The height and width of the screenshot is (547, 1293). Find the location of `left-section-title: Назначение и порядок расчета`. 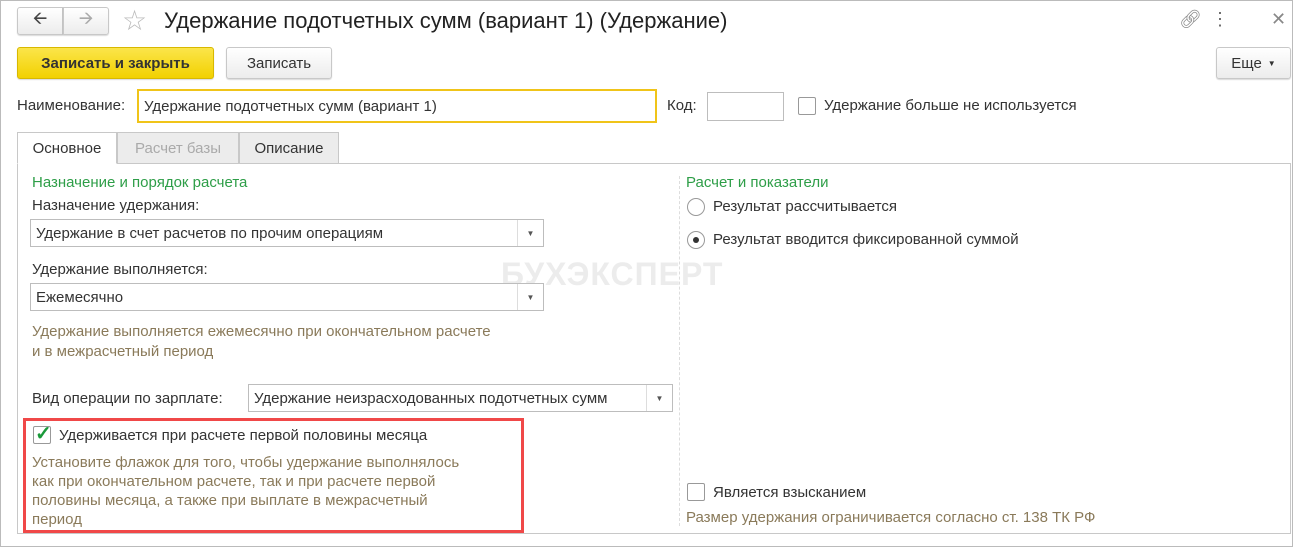

left-section-title: Назначение и порядок расчета is located at coordinates (140, 182).